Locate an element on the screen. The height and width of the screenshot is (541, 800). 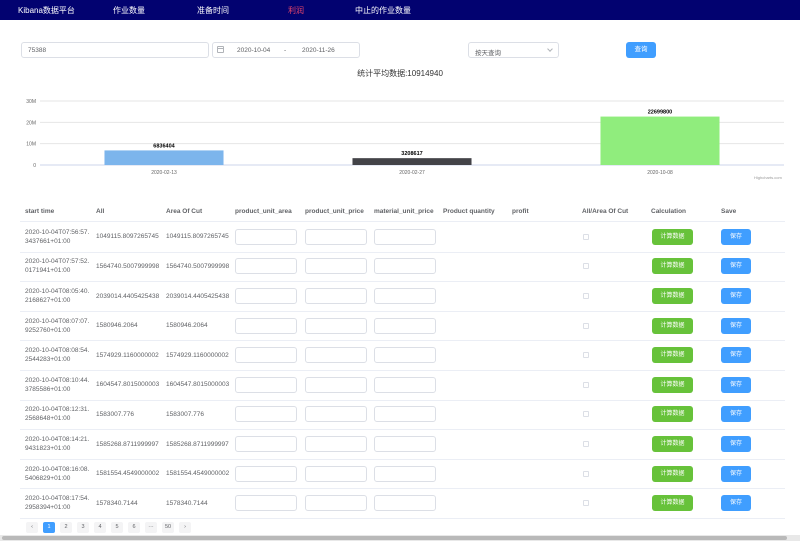
area-of-cut-value: 1581554.4549000002 is located at coordinates (198, 474).